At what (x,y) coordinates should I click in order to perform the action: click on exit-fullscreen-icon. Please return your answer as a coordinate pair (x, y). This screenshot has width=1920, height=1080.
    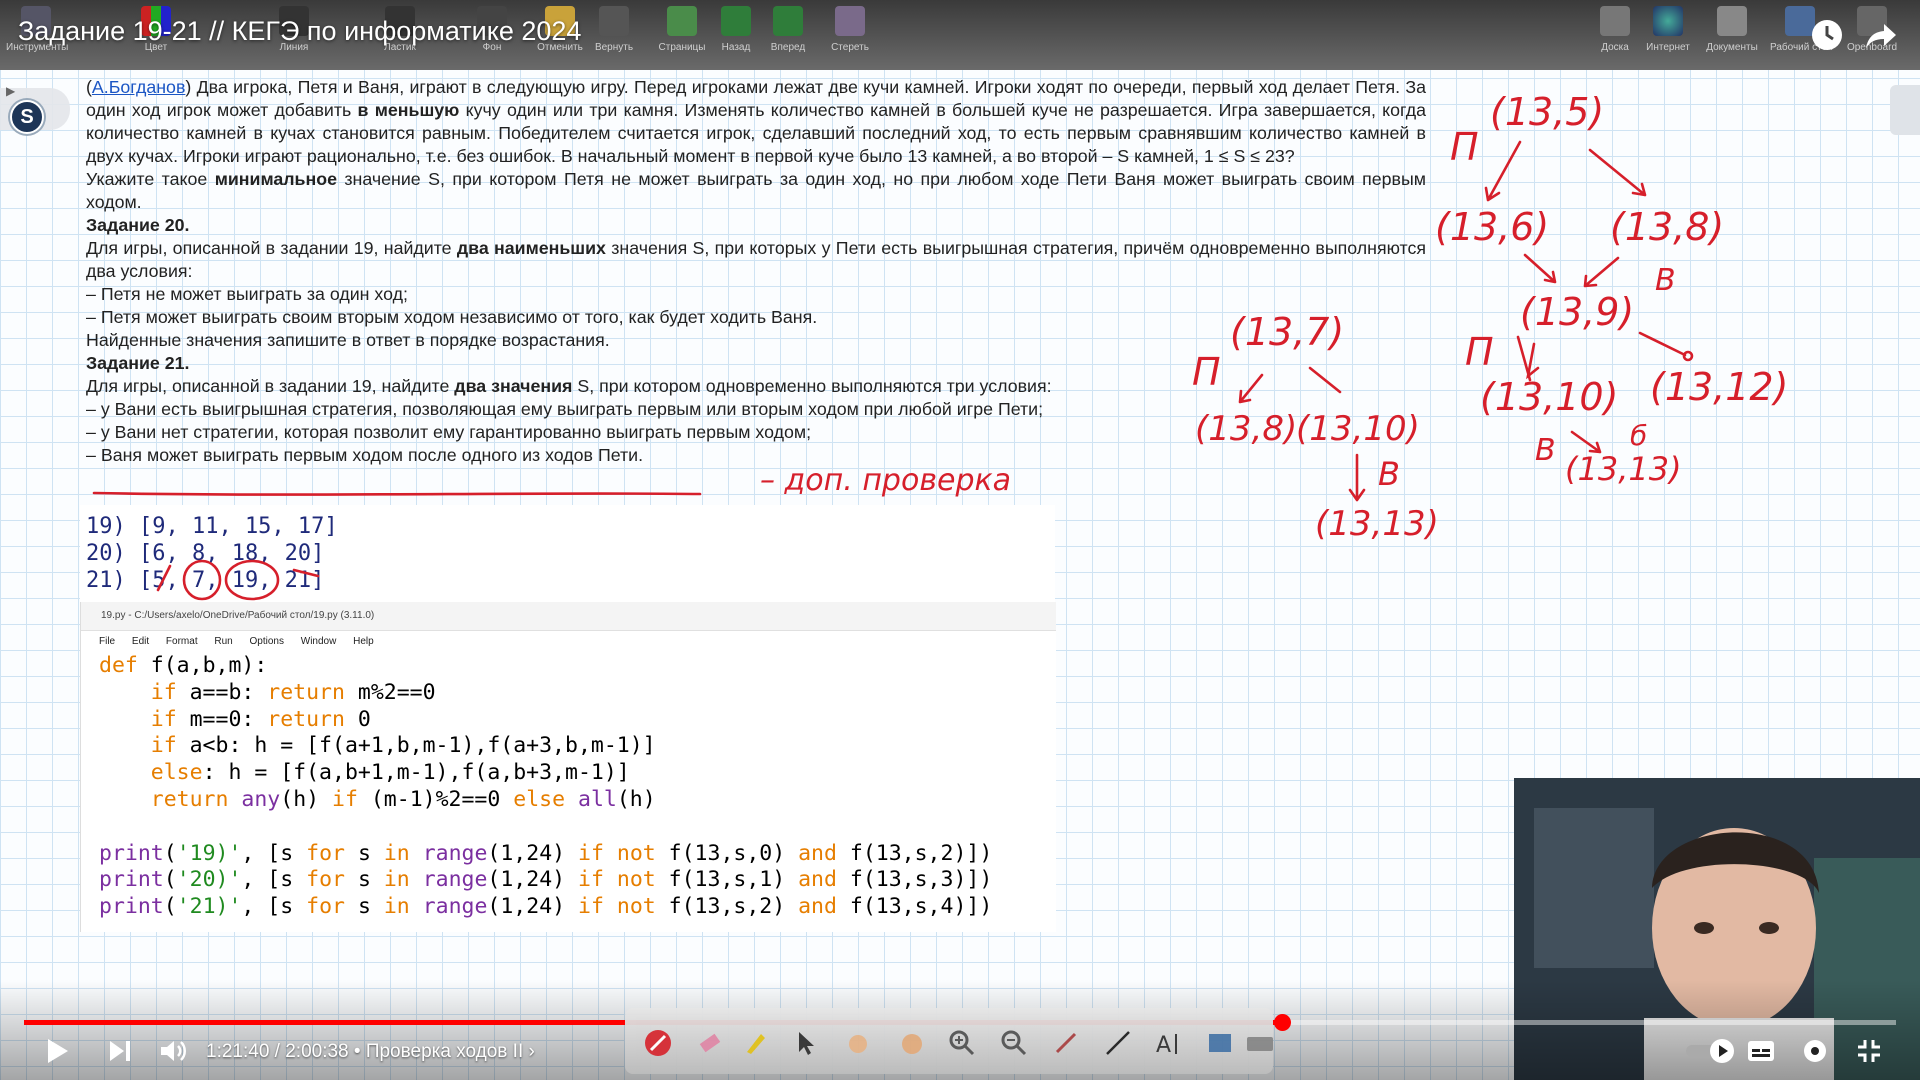
    Looking at the image, I should click on (1869, 1051).